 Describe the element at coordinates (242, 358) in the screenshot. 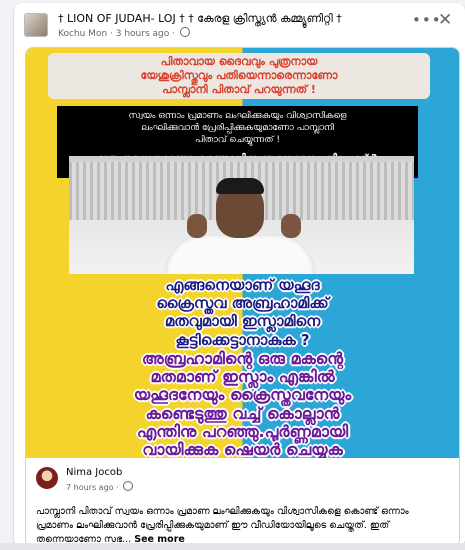

I see `poster-statement-1: അബ്രഹാമിന്റെ ഒരു മകന്റെ` at that location.